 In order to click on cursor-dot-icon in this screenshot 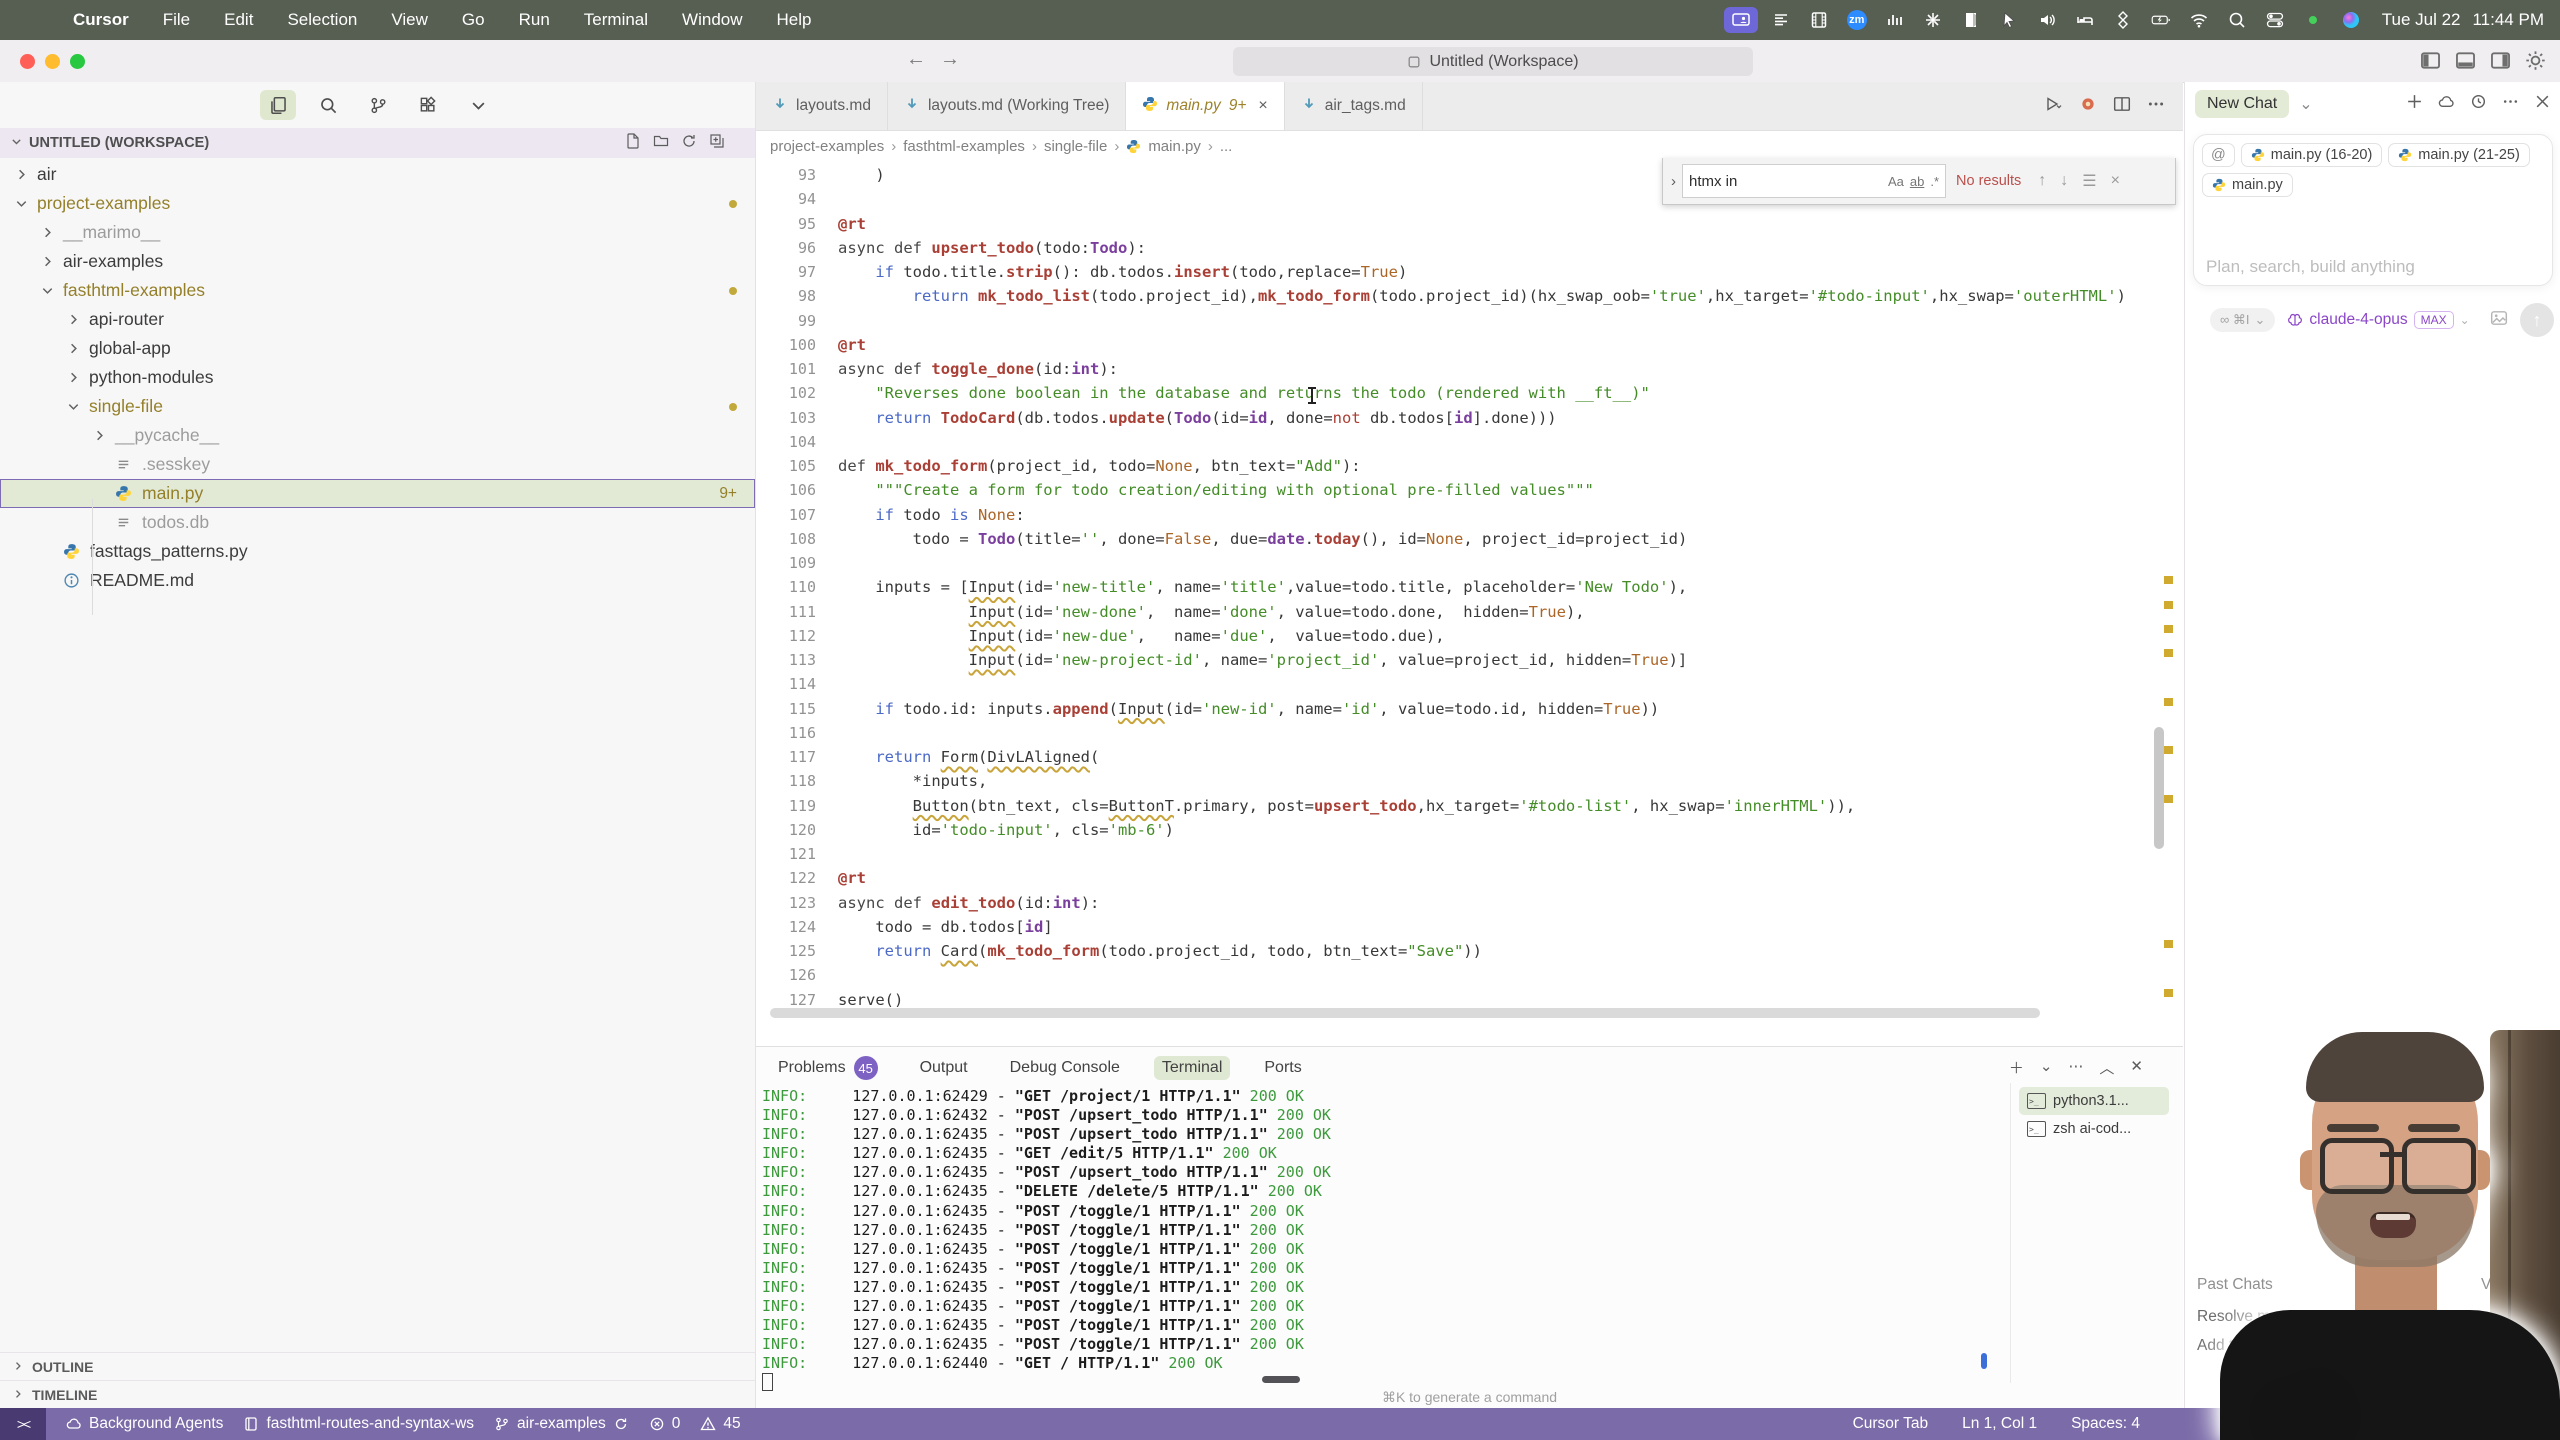, I will do `click(2088, 106)`.